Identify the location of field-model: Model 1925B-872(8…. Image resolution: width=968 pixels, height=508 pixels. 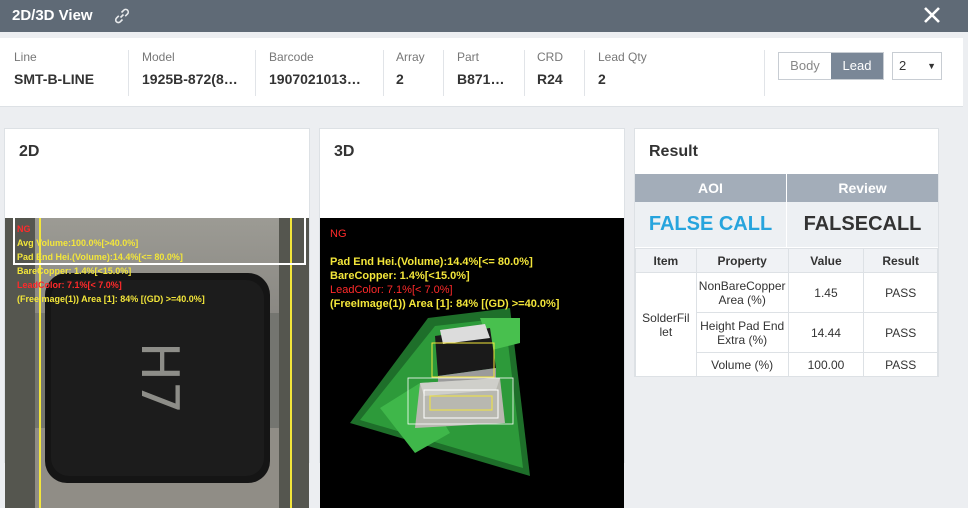
(190, 73).